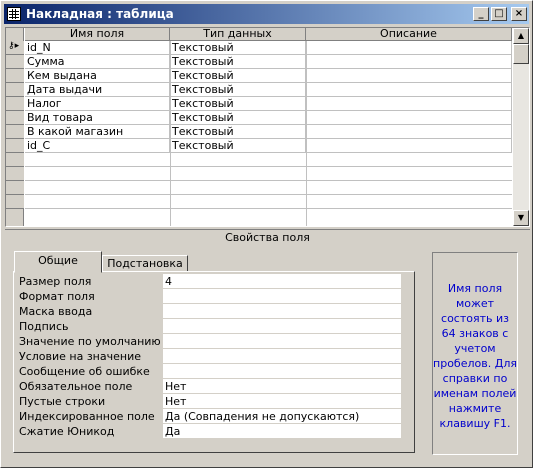 This screenshot has height=468, width=533. I want to click on property-label: Сообщение об ошибке, so click(84, 371).